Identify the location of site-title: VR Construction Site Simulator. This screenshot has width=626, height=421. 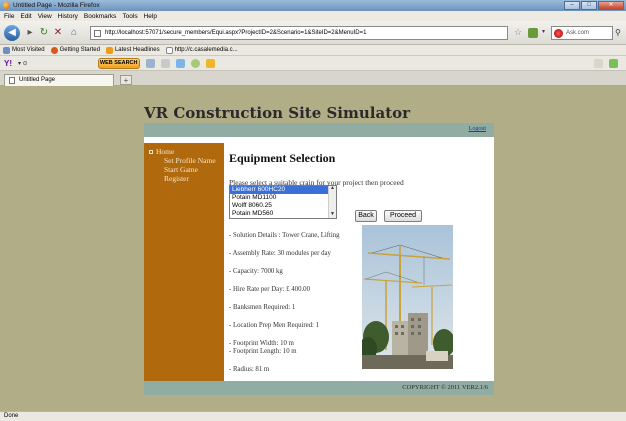
(277, 113).